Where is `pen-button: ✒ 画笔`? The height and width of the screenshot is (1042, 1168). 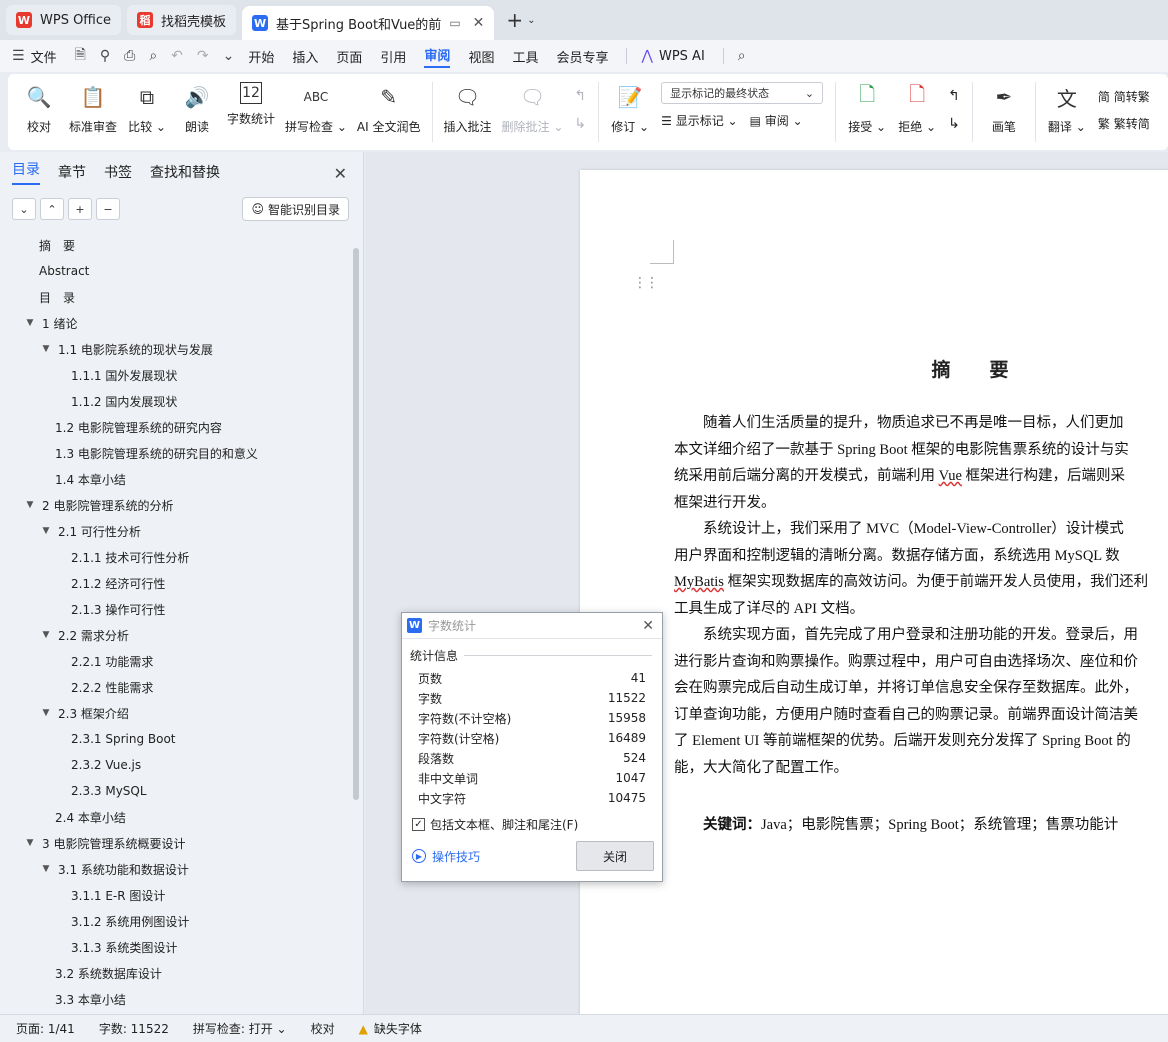
pen-button: ✒ 画笔 is located at coordinates (1004, 108).